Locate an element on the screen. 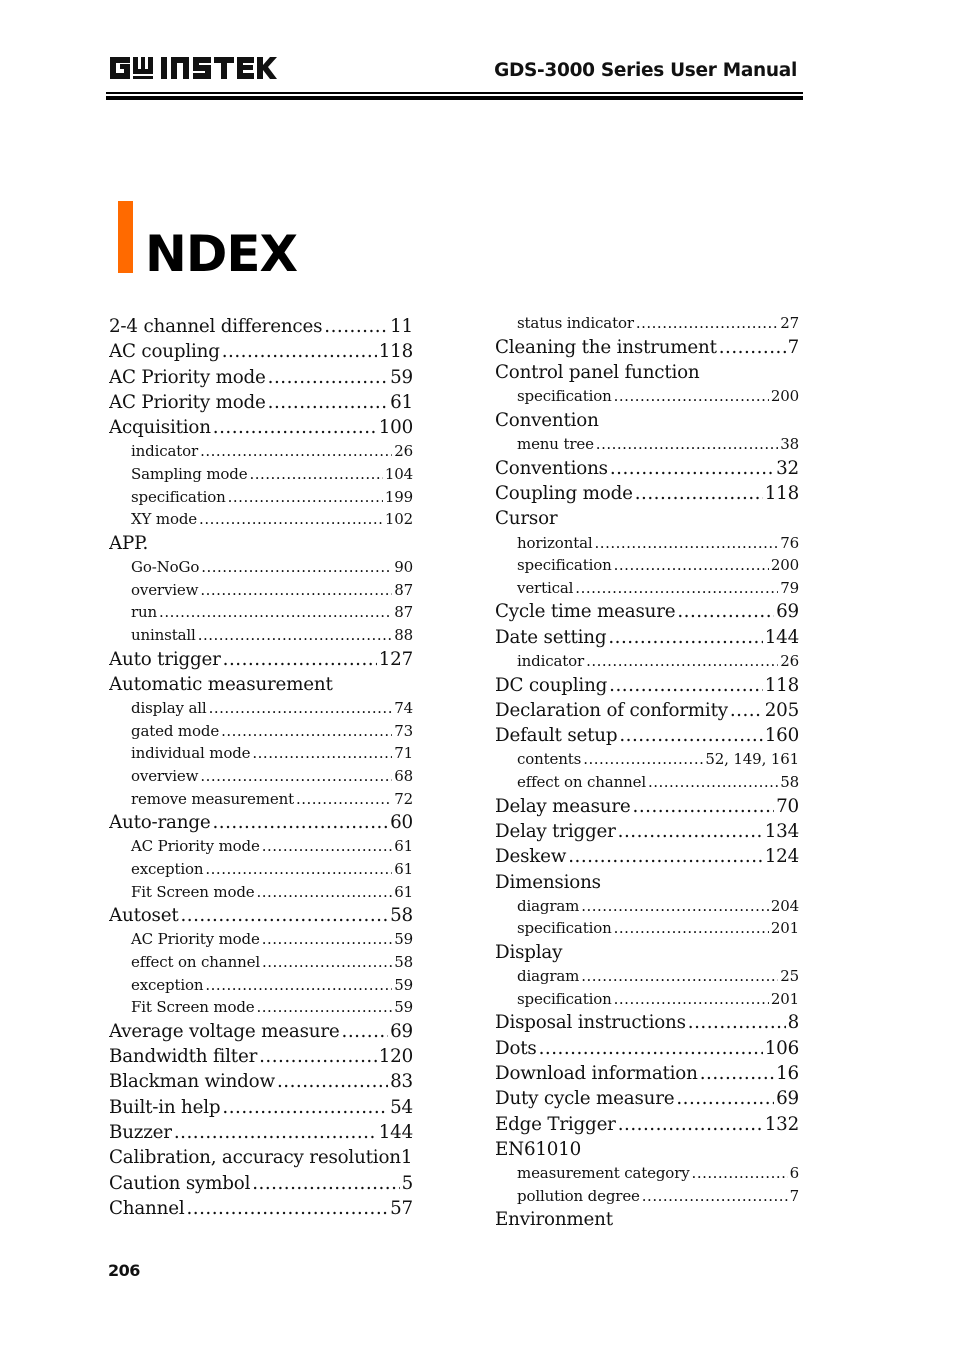 The height and width of the screenshot is (1349, 954). index-page-ref: 60 is located at coordinates (401, 822).